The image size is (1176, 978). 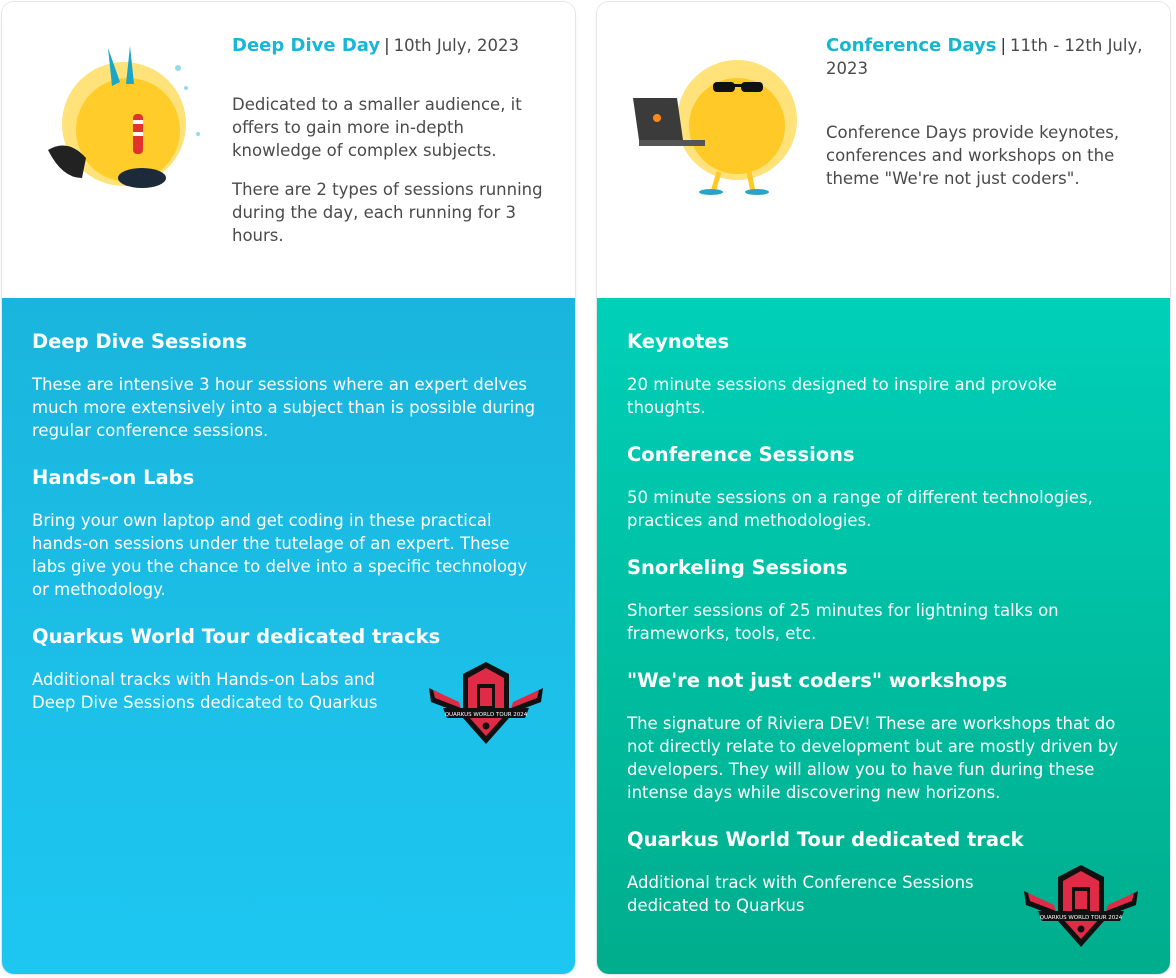 I want to click on deep-dive-day-heading: Deep Dive Day | 10th July, 2023, so click(x=392, y=45).